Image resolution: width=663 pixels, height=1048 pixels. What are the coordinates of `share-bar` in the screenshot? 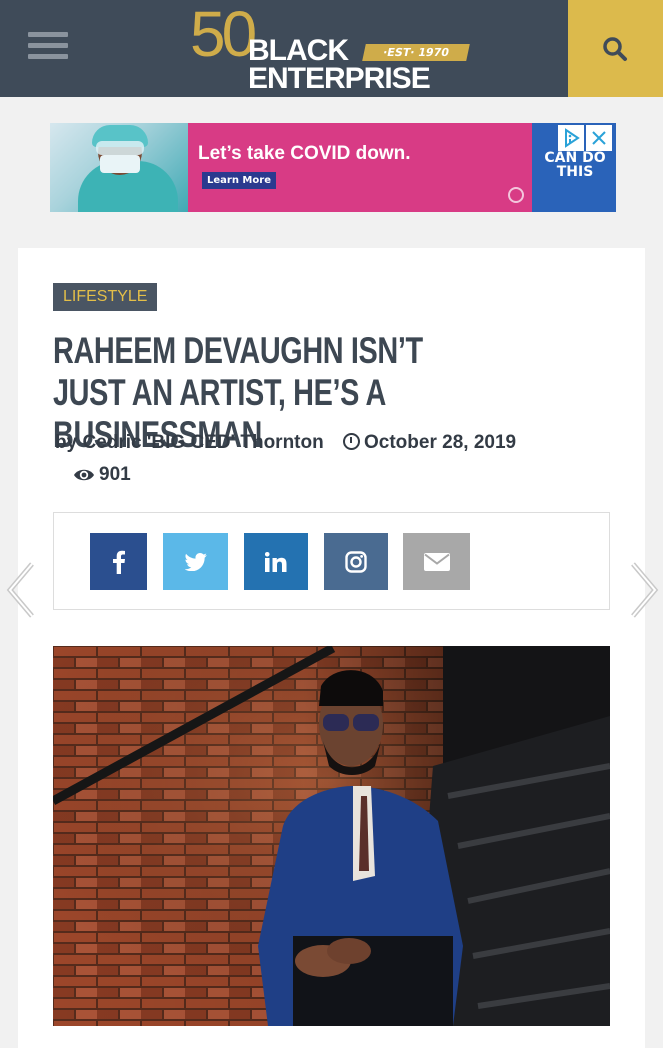 It's located at (331, 561).